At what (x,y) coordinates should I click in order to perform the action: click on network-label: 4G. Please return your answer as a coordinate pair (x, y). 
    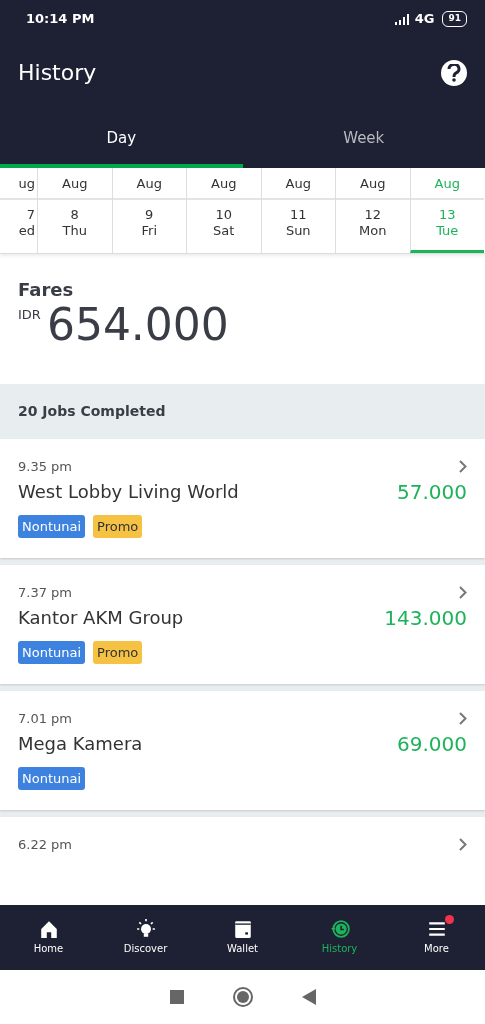
    Looking at the image, I should click on (424, 19).